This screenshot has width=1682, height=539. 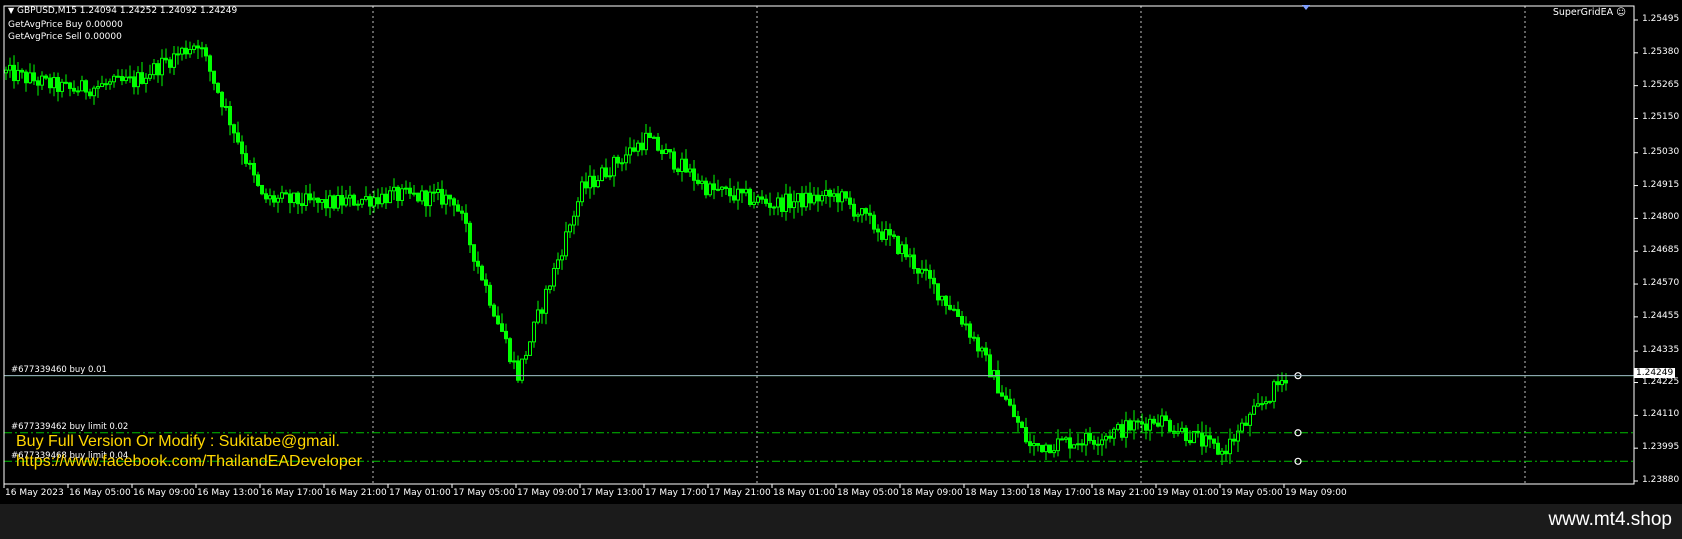 What do you see at coordinates (1316, 493) in the screenshot?
I see `time-tick-label: 19 May 09:00` at bounding box center [1316, 493].